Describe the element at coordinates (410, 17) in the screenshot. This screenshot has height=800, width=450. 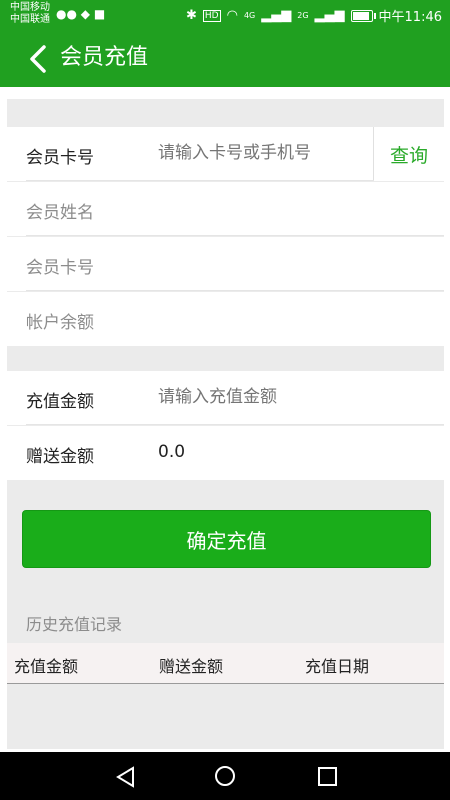
I see `status-time: 中午11:46` at that location.